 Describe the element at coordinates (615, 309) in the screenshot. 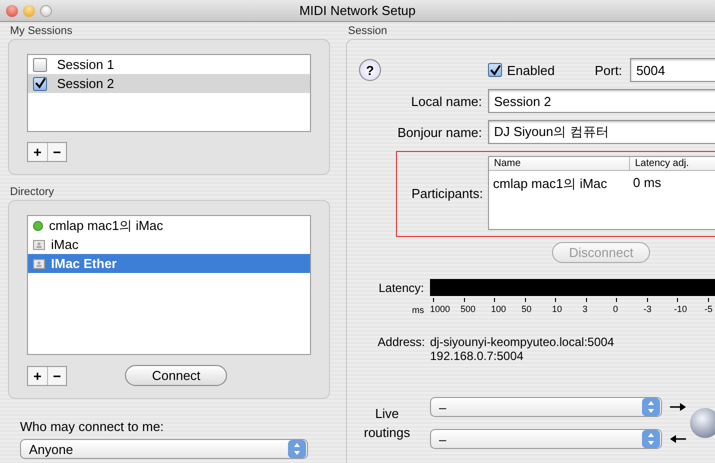

I see `scale-label: 0` at that location.